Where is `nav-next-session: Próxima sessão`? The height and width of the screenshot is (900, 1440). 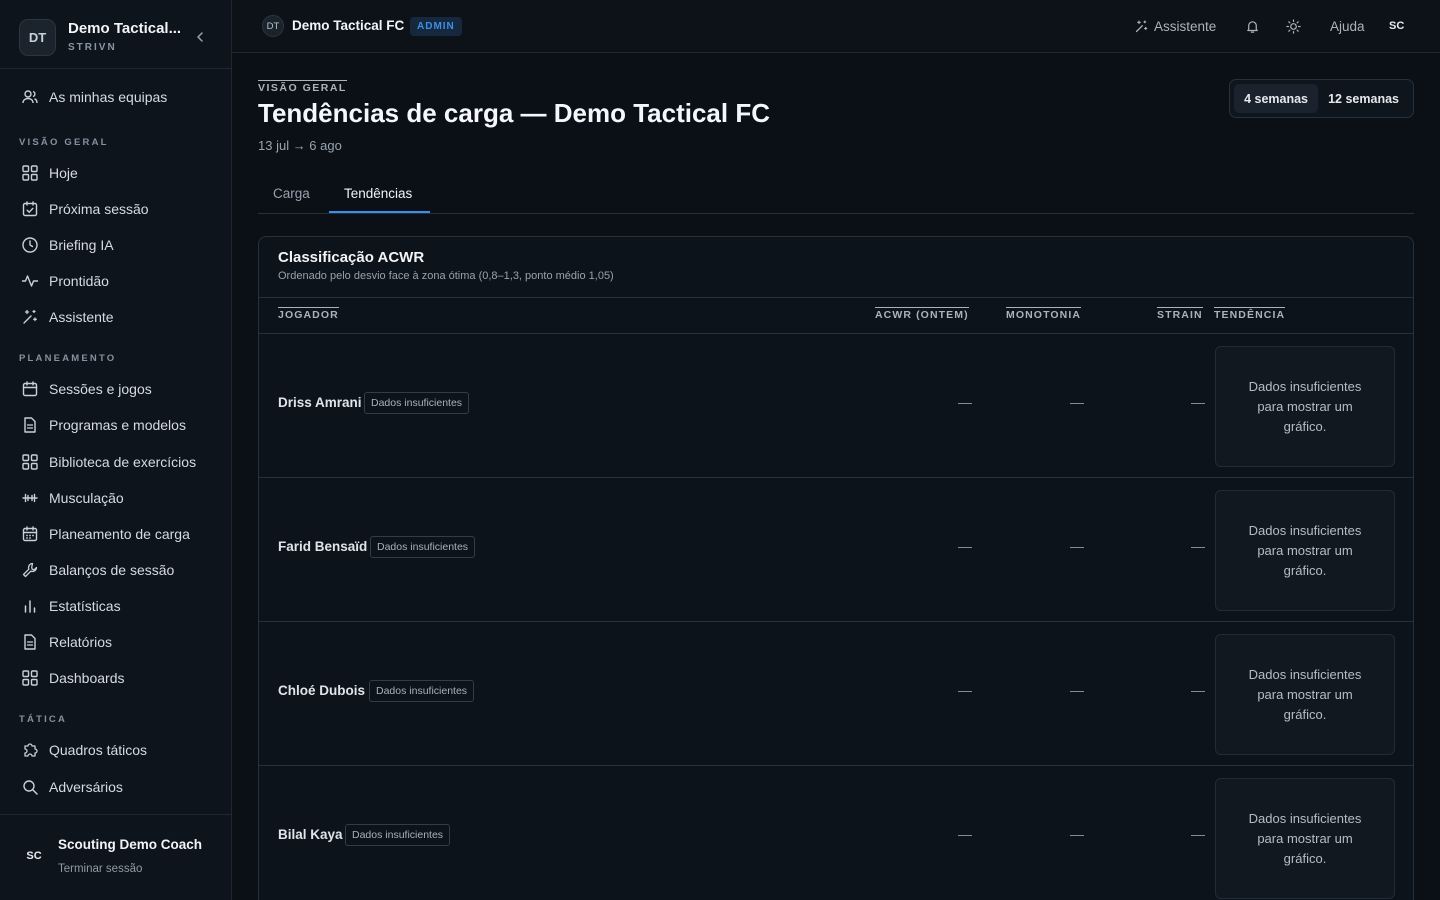
nav-next-session: Próxima sessão is located at coordinates (116, 209).